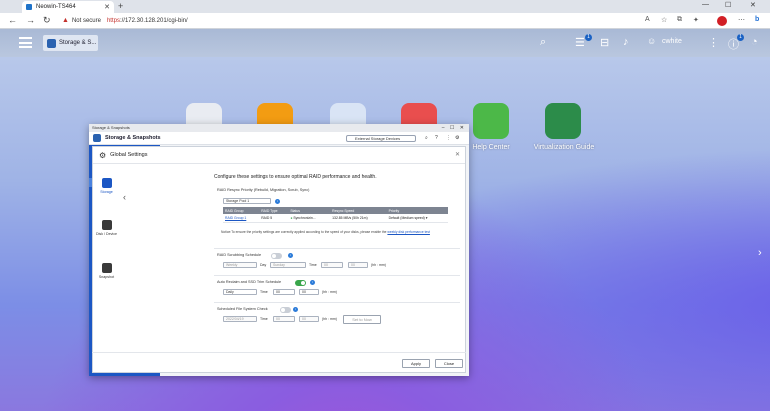 Image resolution: width=770 pixels, height=411 pixels. Describe the element at coordinates (604, 42) in the screenshot. I see `devices-icon: ⊟` at that location.